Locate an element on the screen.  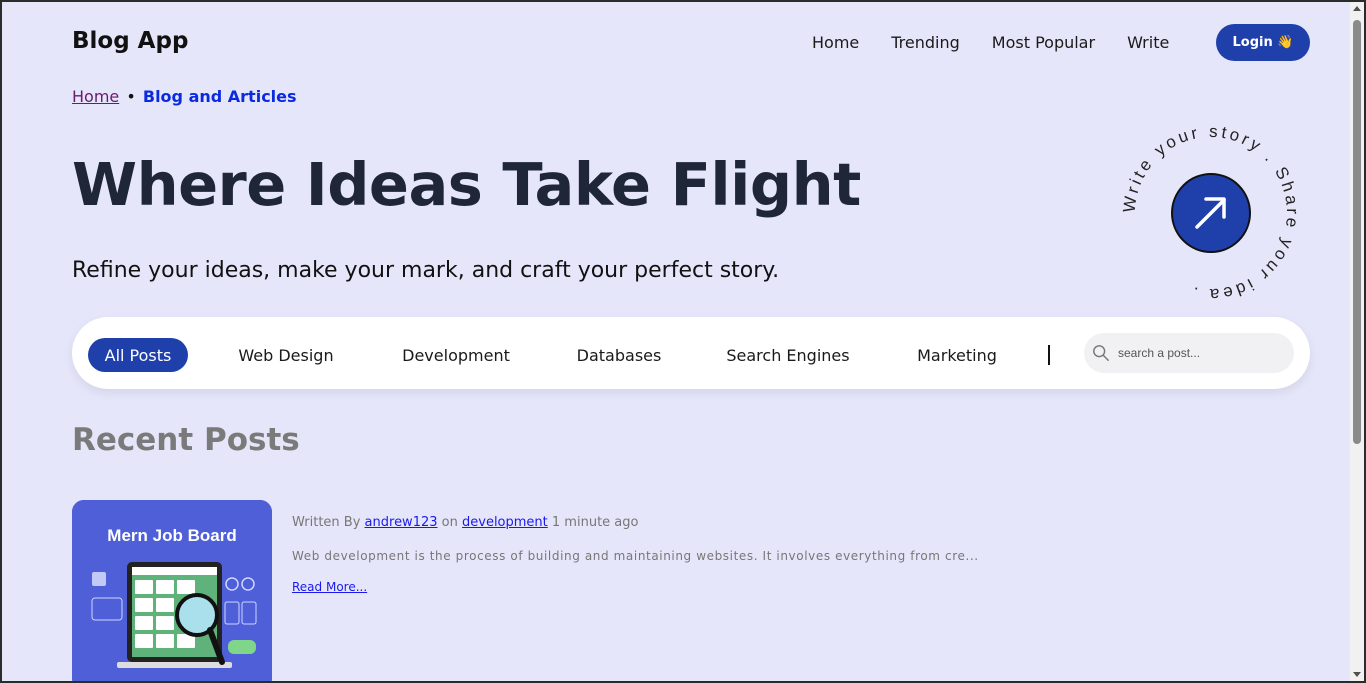
nav-trending: Trending is located at coordinates (925, 42).